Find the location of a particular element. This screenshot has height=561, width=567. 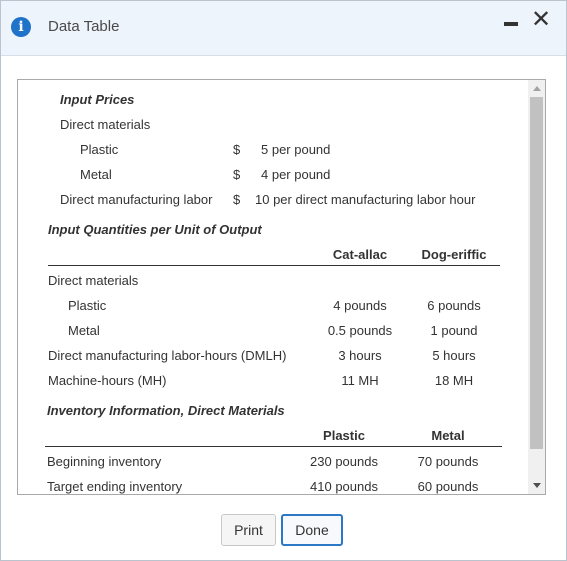

labor-price-label: Direct manufacturing labor is located at coordinates (136, 199).